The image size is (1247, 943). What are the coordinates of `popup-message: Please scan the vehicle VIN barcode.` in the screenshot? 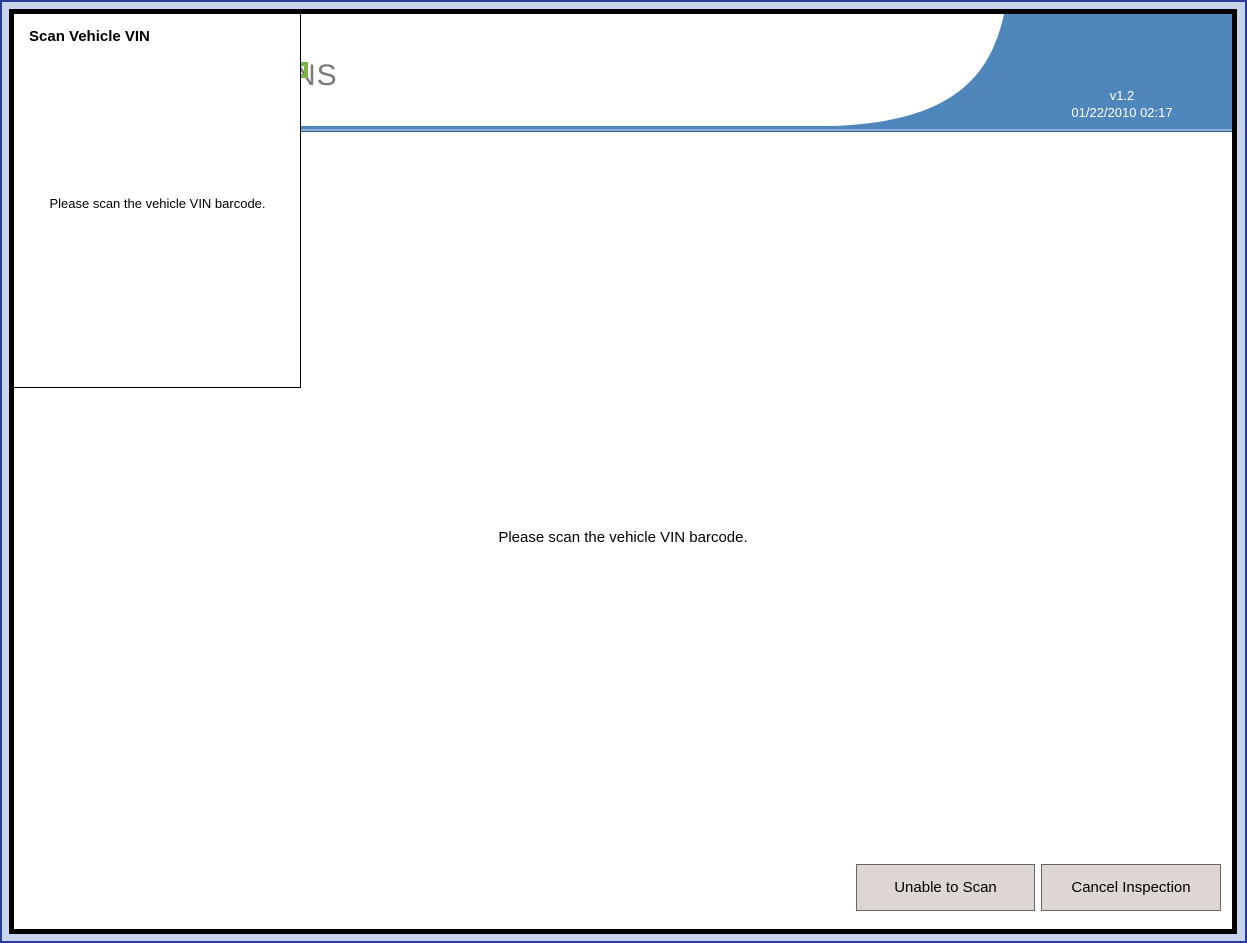 It's located at (157, 203).